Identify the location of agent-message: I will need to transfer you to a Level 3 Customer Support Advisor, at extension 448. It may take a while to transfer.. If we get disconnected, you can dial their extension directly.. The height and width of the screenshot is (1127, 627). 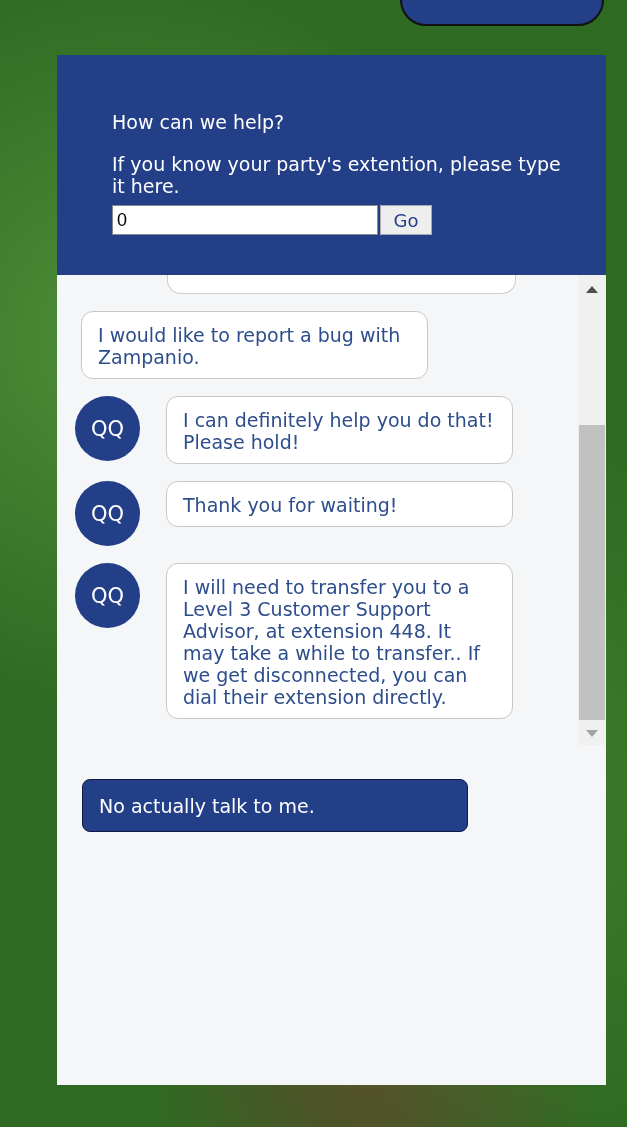
(339, 641).